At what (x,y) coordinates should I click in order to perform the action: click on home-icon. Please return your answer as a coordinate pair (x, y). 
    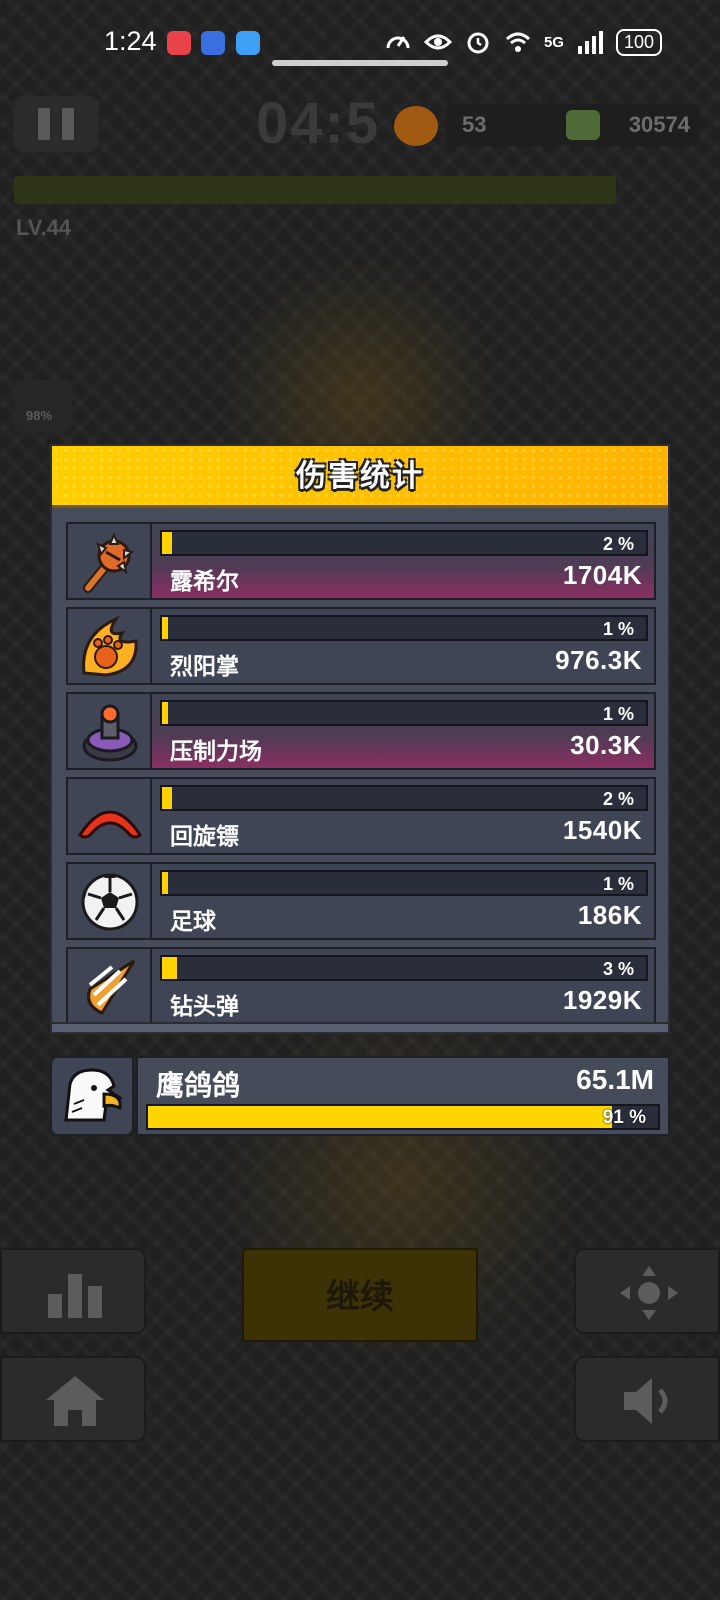
    Looking at the image, I should click on (75, 1401).